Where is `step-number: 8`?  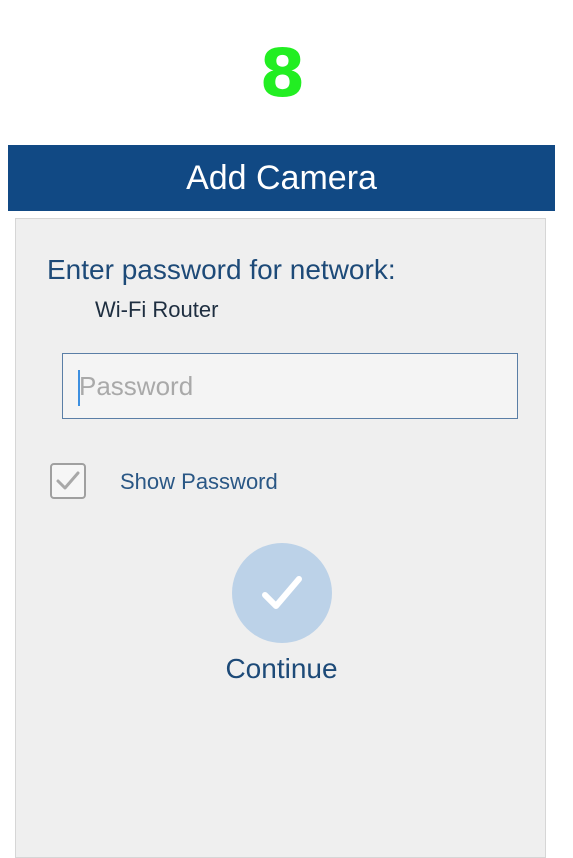
step-number: 8 is located at coordinates (282, 73).